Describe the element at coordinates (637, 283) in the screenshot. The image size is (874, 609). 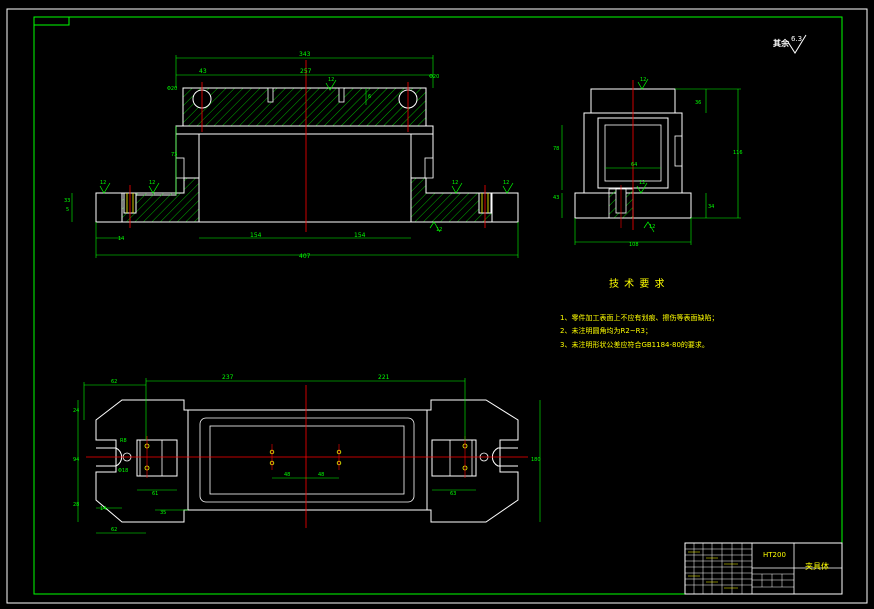
I see `svg-text: 技 术 要 求` at that location.